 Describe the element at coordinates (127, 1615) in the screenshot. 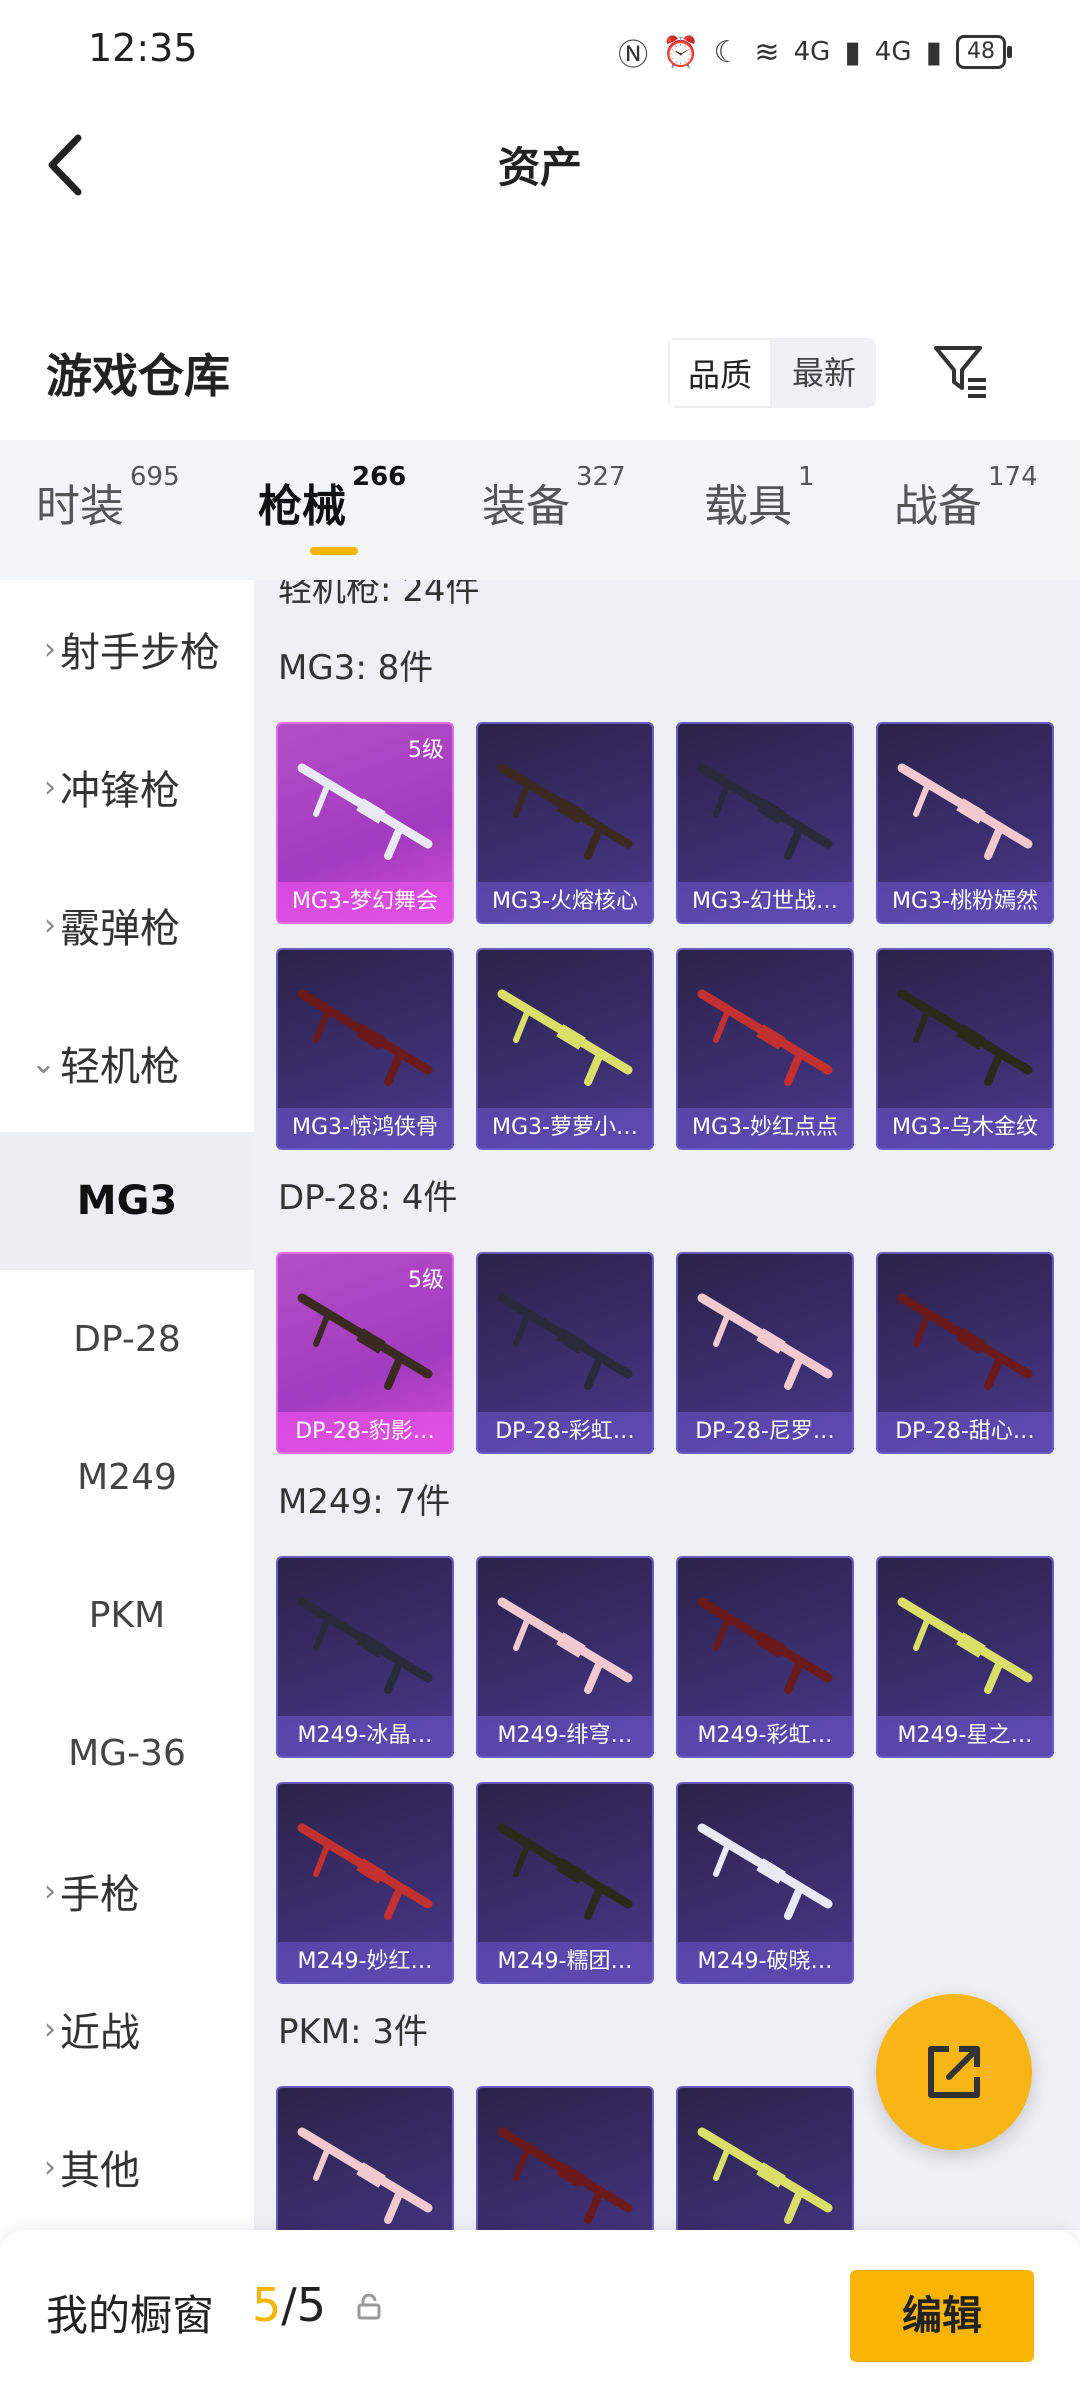

I see `sidebar-sub-pkm: PKM` at that location.